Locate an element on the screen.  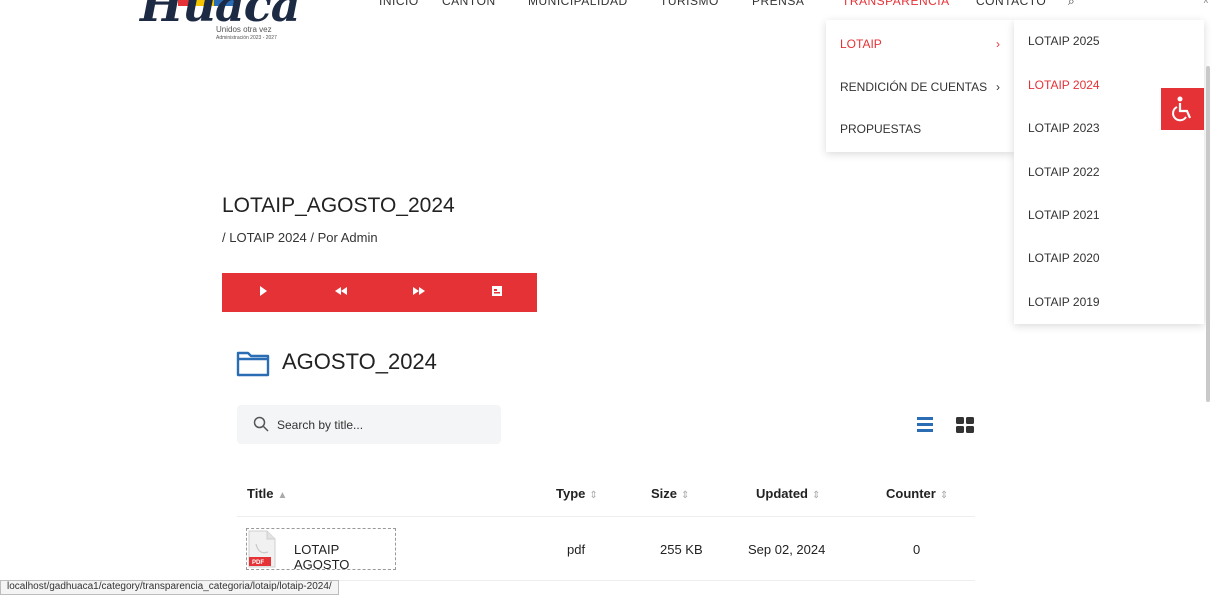
nav-item-inicio: INICIO is located at coordinates (399, 4).